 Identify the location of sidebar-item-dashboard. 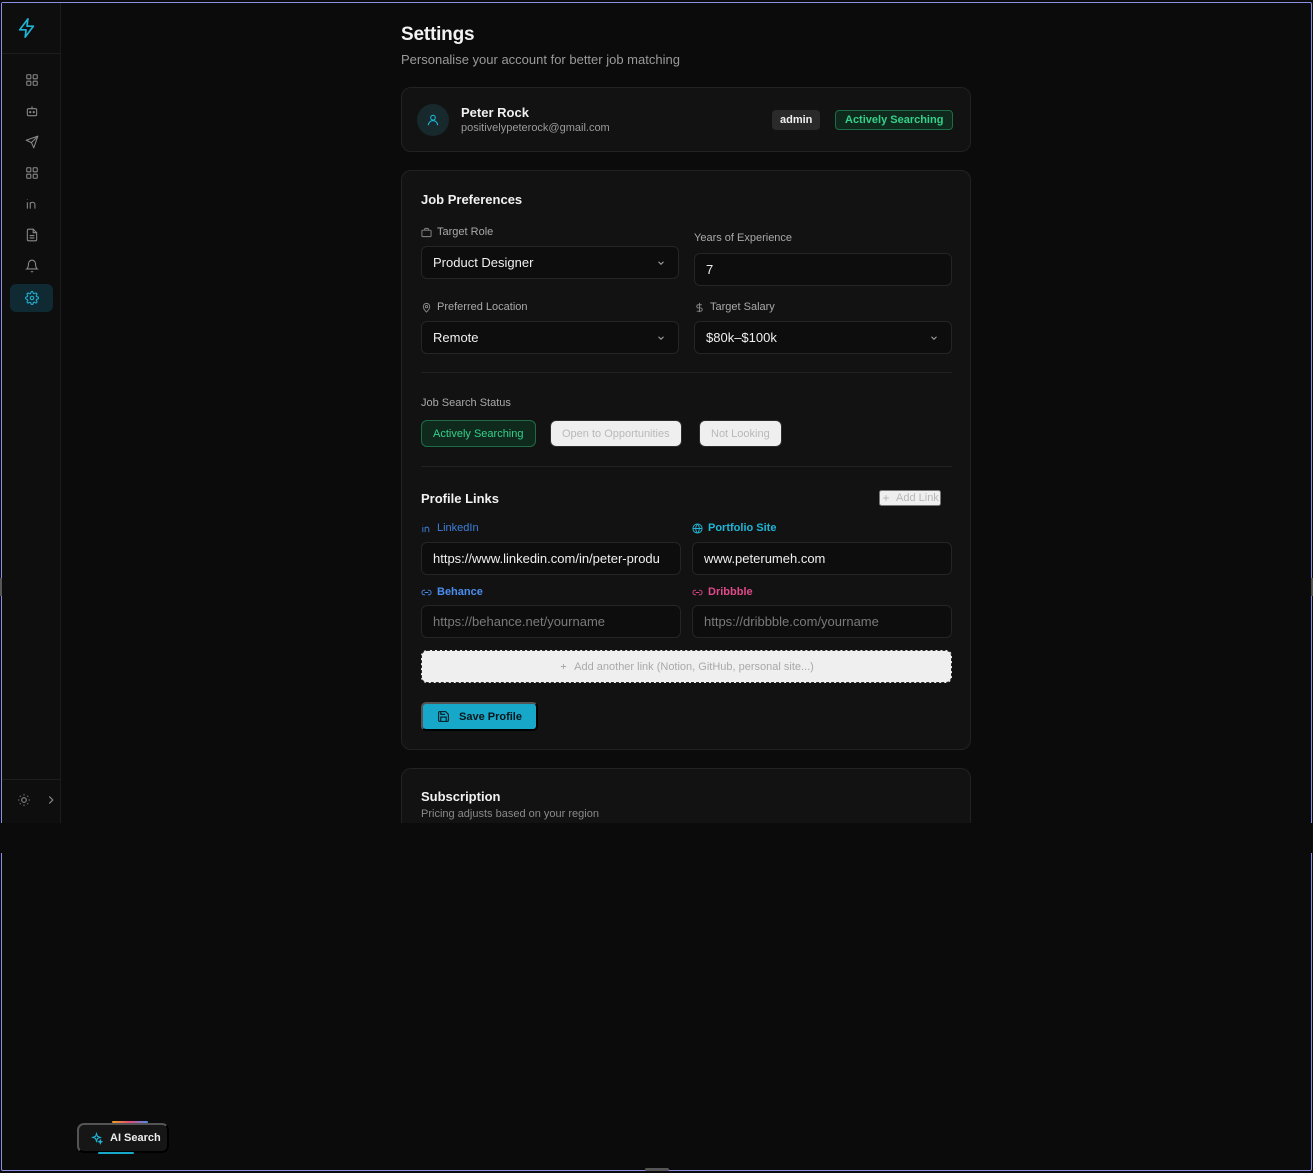
(31, 80).